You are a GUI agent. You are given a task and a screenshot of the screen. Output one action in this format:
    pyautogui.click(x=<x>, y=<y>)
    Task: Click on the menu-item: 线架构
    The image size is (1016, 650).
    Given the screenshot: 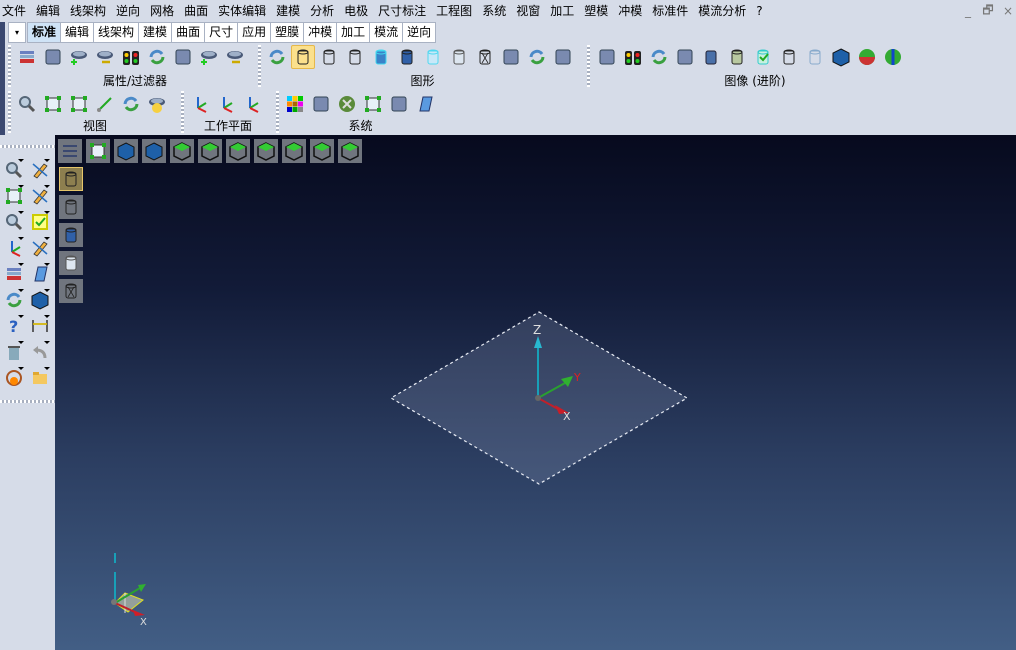 What is the action you would take?
    pyautogui.click(x=89, y=11)
    